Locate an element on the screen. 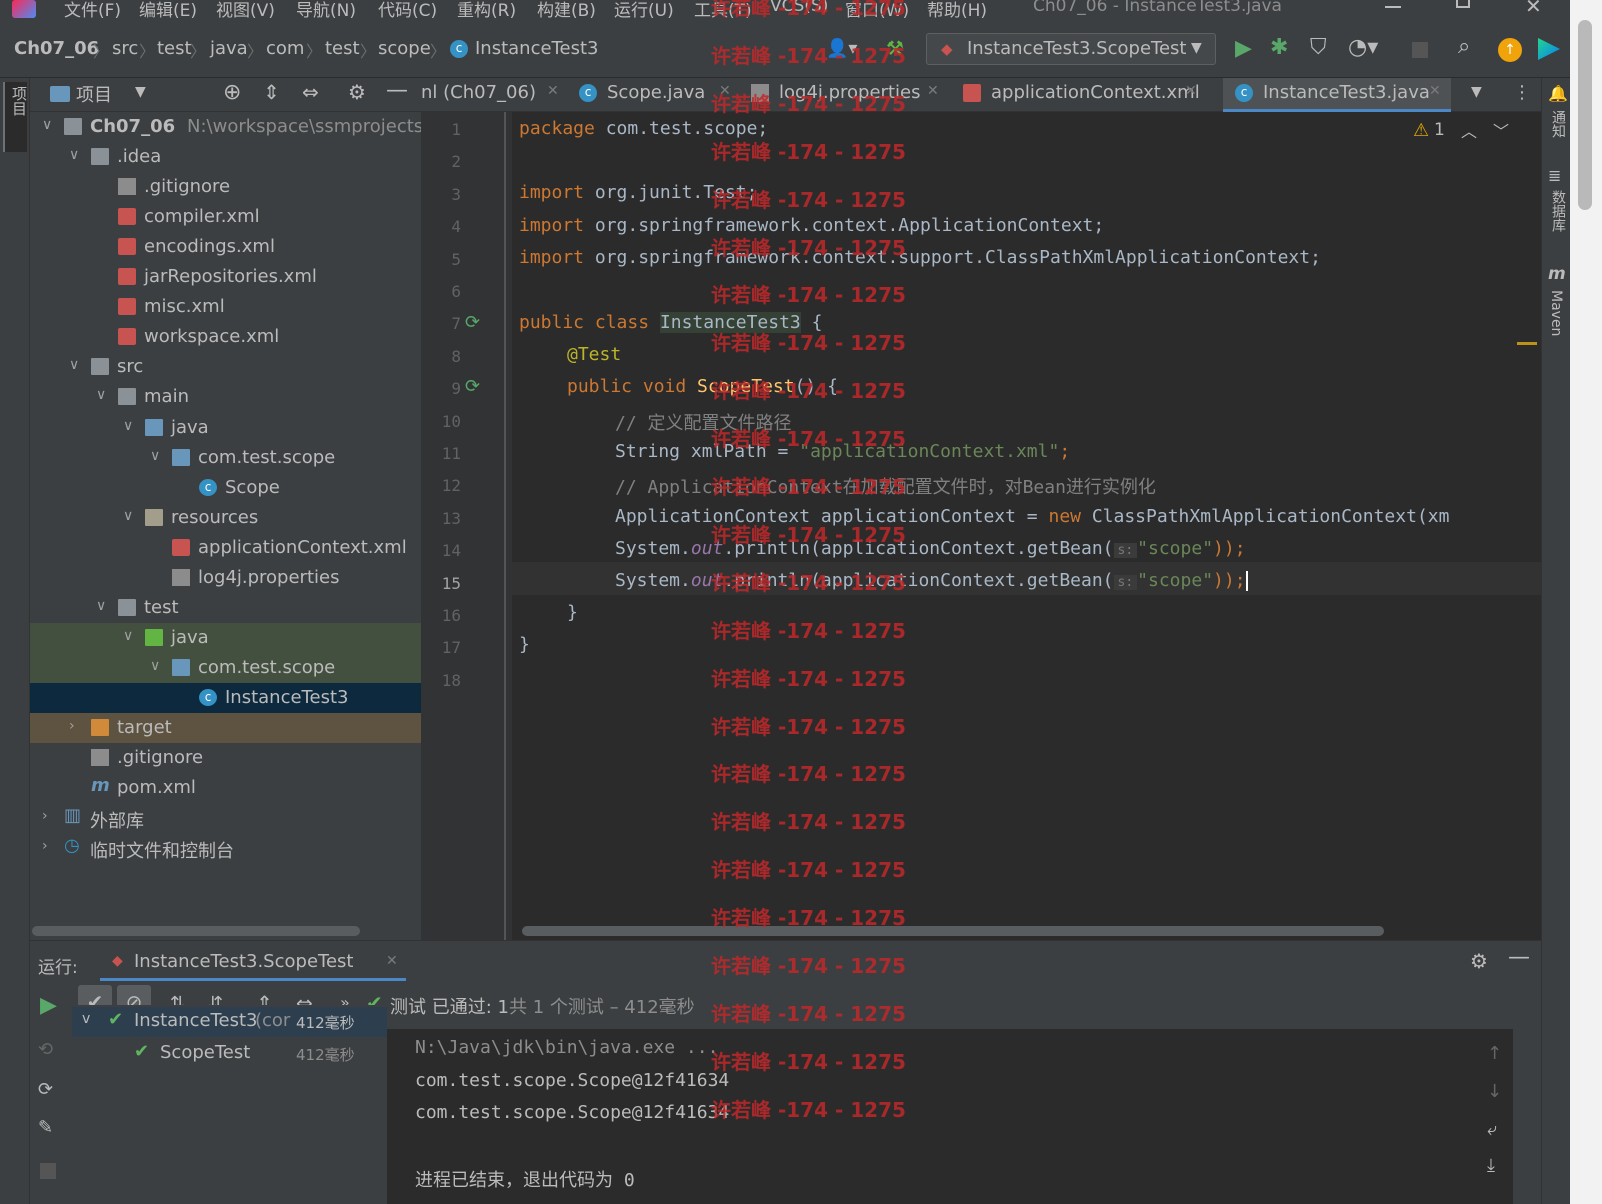 The width and height of the screenshot is (1602, 1204). tab-nl-ch07: nl (Ch07_06) ✕ is located at coordinates (493, 95).